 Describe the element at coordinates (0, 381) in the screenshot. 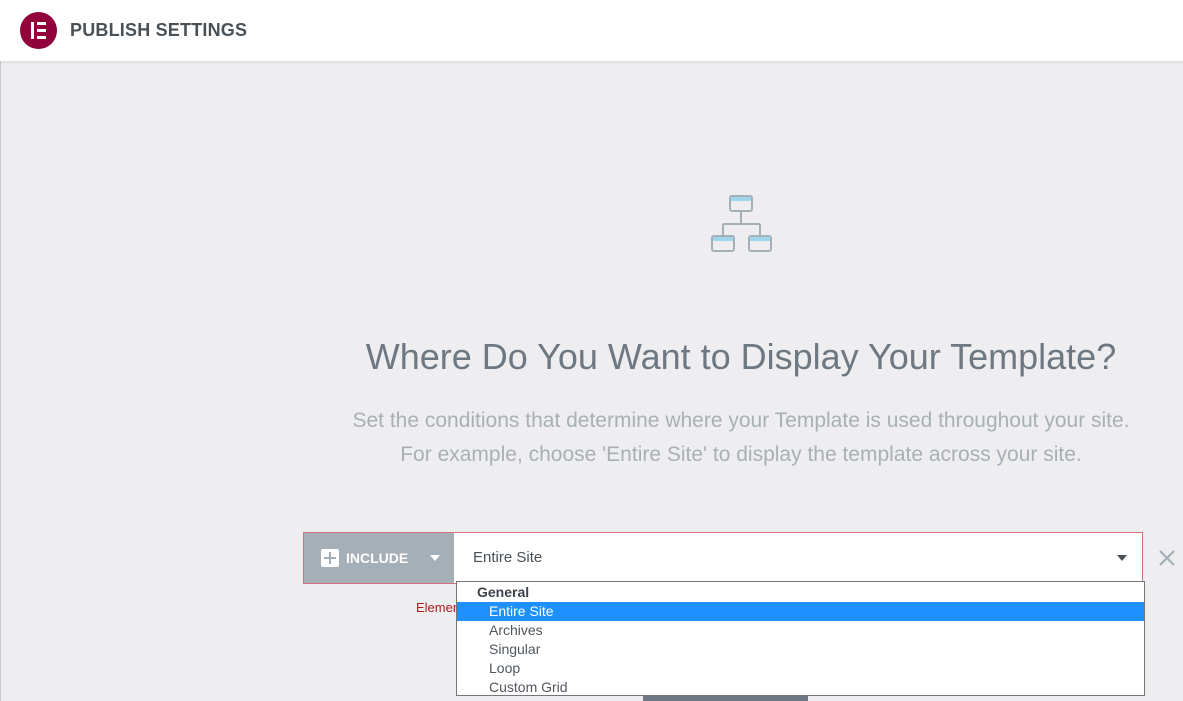

I see `panel-divider` at that location.